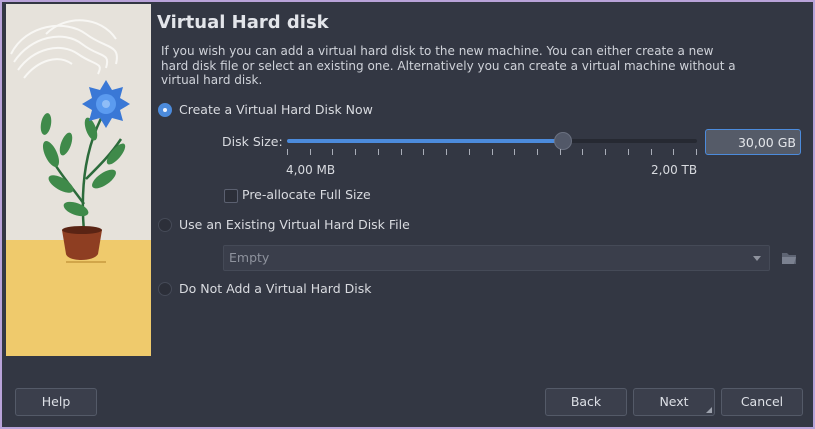 This screenshot has width=815, height=429. What do you see at coordinates (753, 142) in the screenshot?
I see `disk-size-input: 30,00 GB` at bounding box center [753, 142].